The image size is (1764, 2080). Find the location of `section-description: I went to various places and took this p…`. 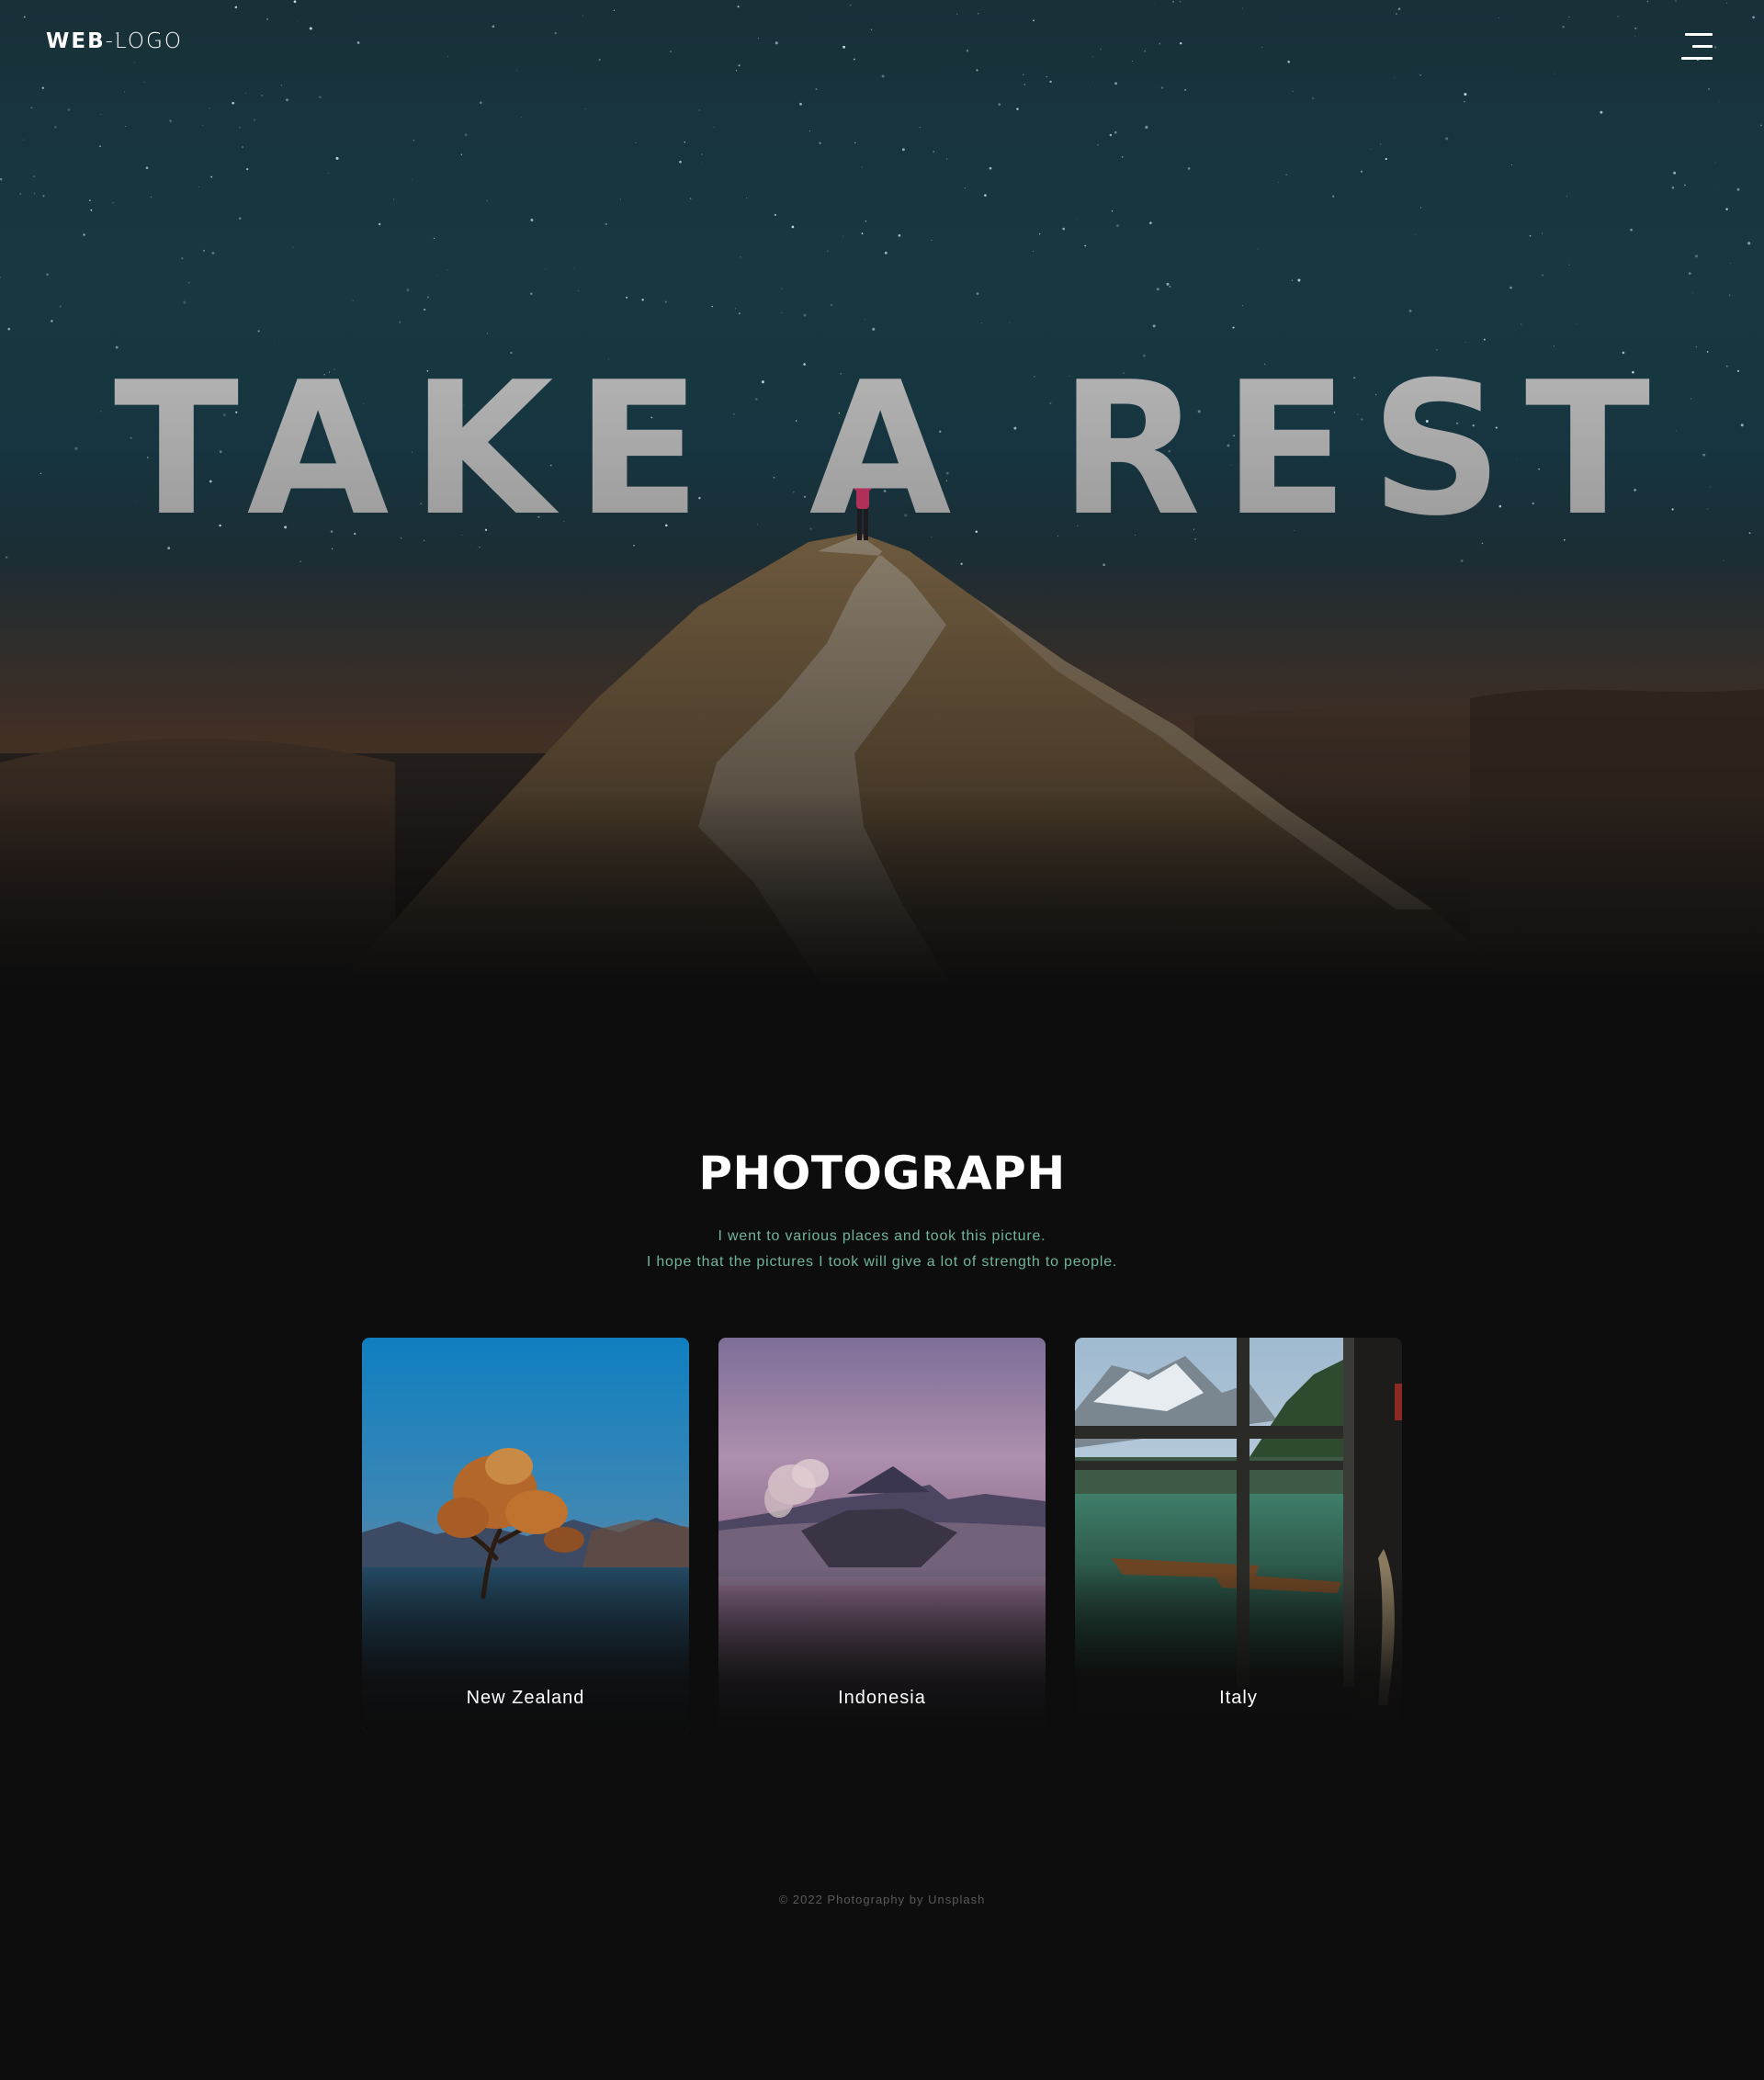

section-description: I went to various places and took this p… is located at coordinates (882, 1249).